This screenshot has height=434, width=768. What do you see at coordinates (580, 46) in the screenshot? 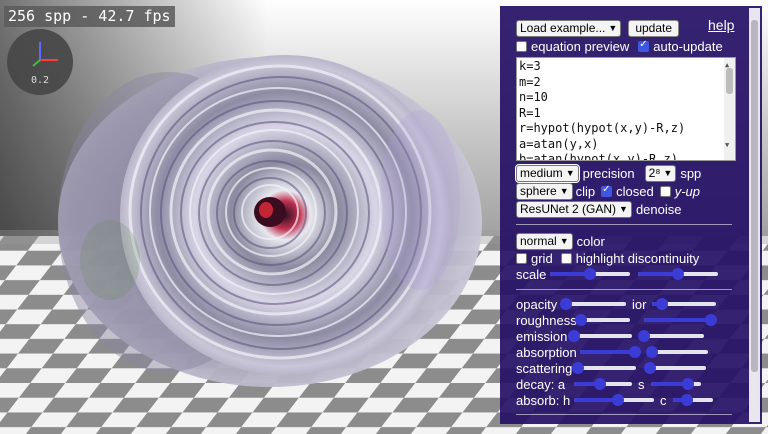
I see `equation-preview-label: equation preview` at bounding box center [580, 46].